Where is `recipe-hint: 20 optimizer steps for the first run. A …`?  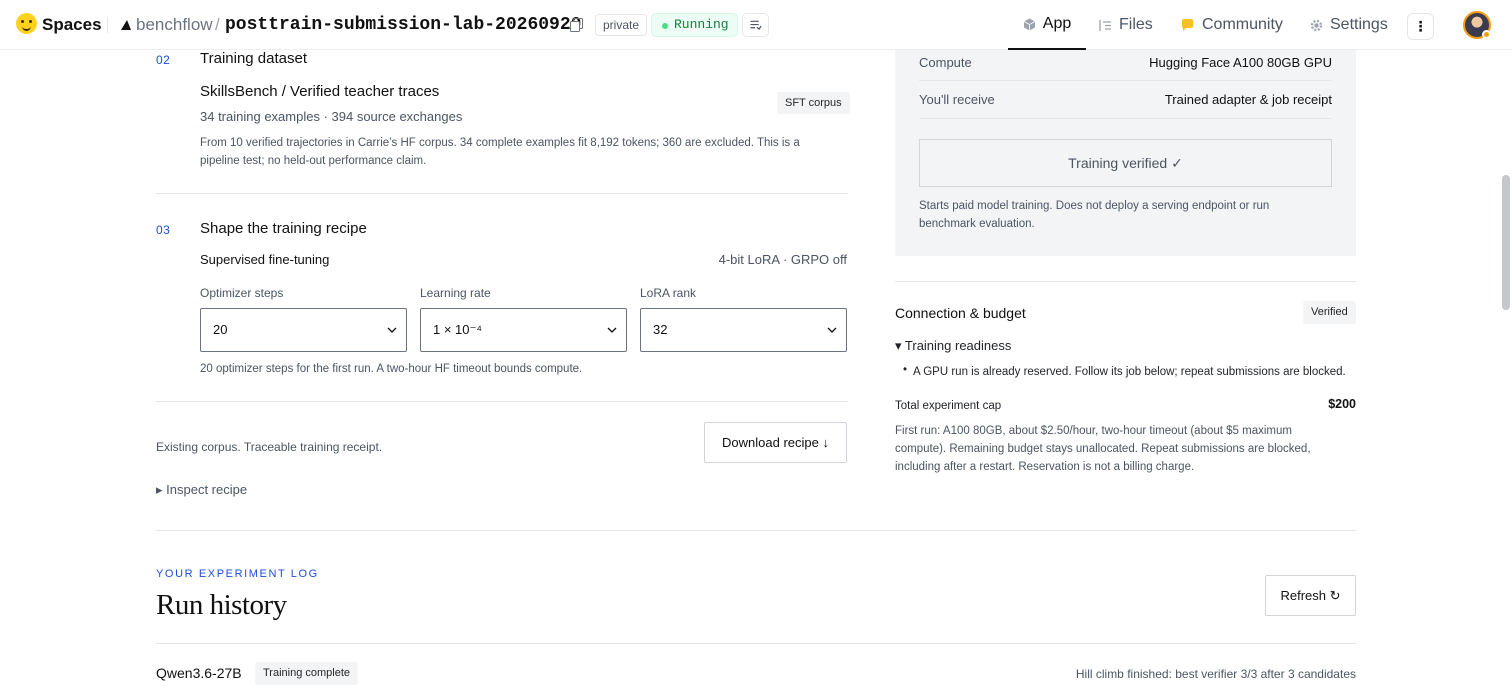 recipe-hint: 20 optimizer steps for the first run. A … is located at coordinates (391, 369).